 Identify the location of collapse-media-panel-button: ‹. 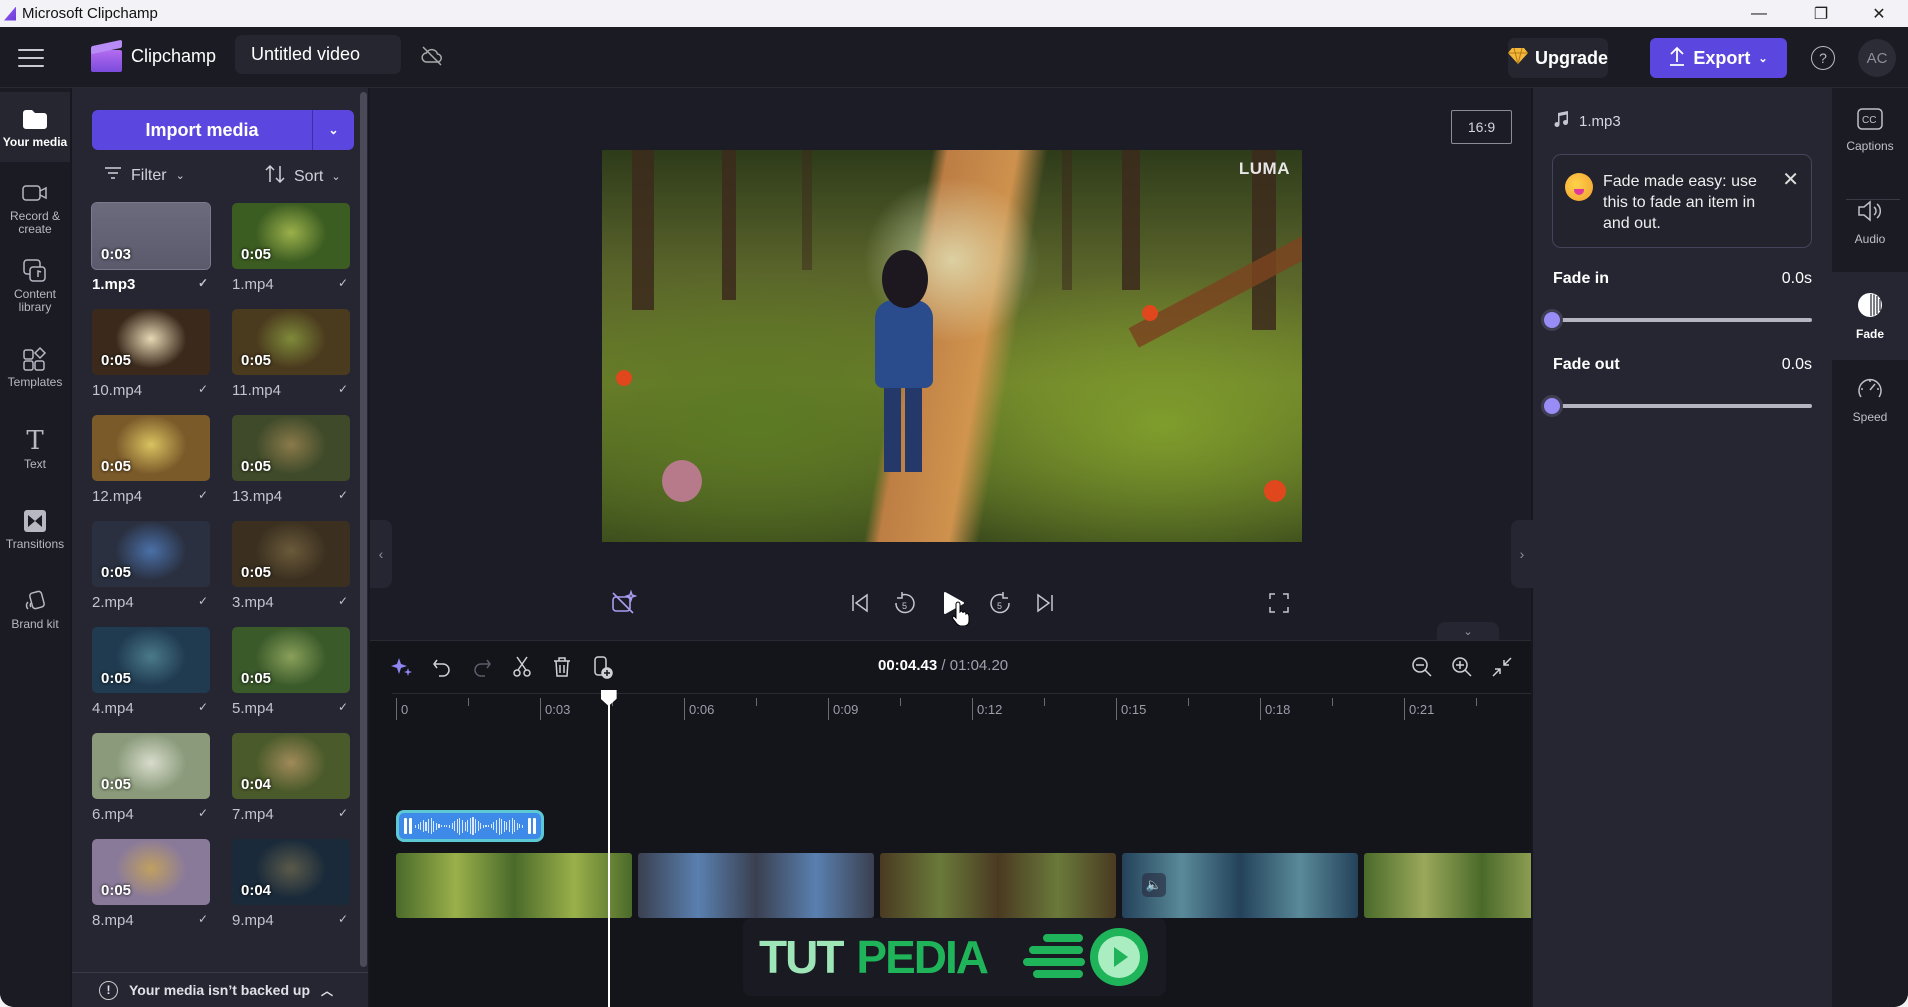
(381, 554).